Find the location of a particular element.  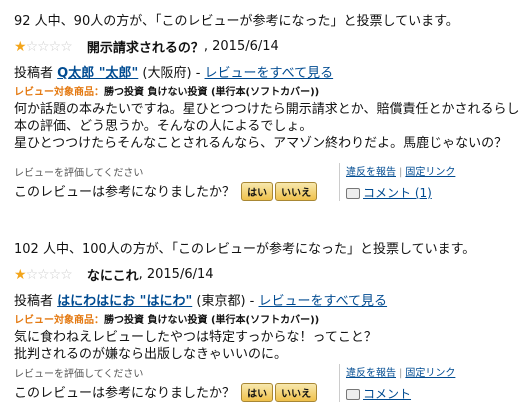

helpful-votes-text: 92 人中、90人の方が、「このレビューが参考になった」と投票しています。 is located at coordinates (236, 21).